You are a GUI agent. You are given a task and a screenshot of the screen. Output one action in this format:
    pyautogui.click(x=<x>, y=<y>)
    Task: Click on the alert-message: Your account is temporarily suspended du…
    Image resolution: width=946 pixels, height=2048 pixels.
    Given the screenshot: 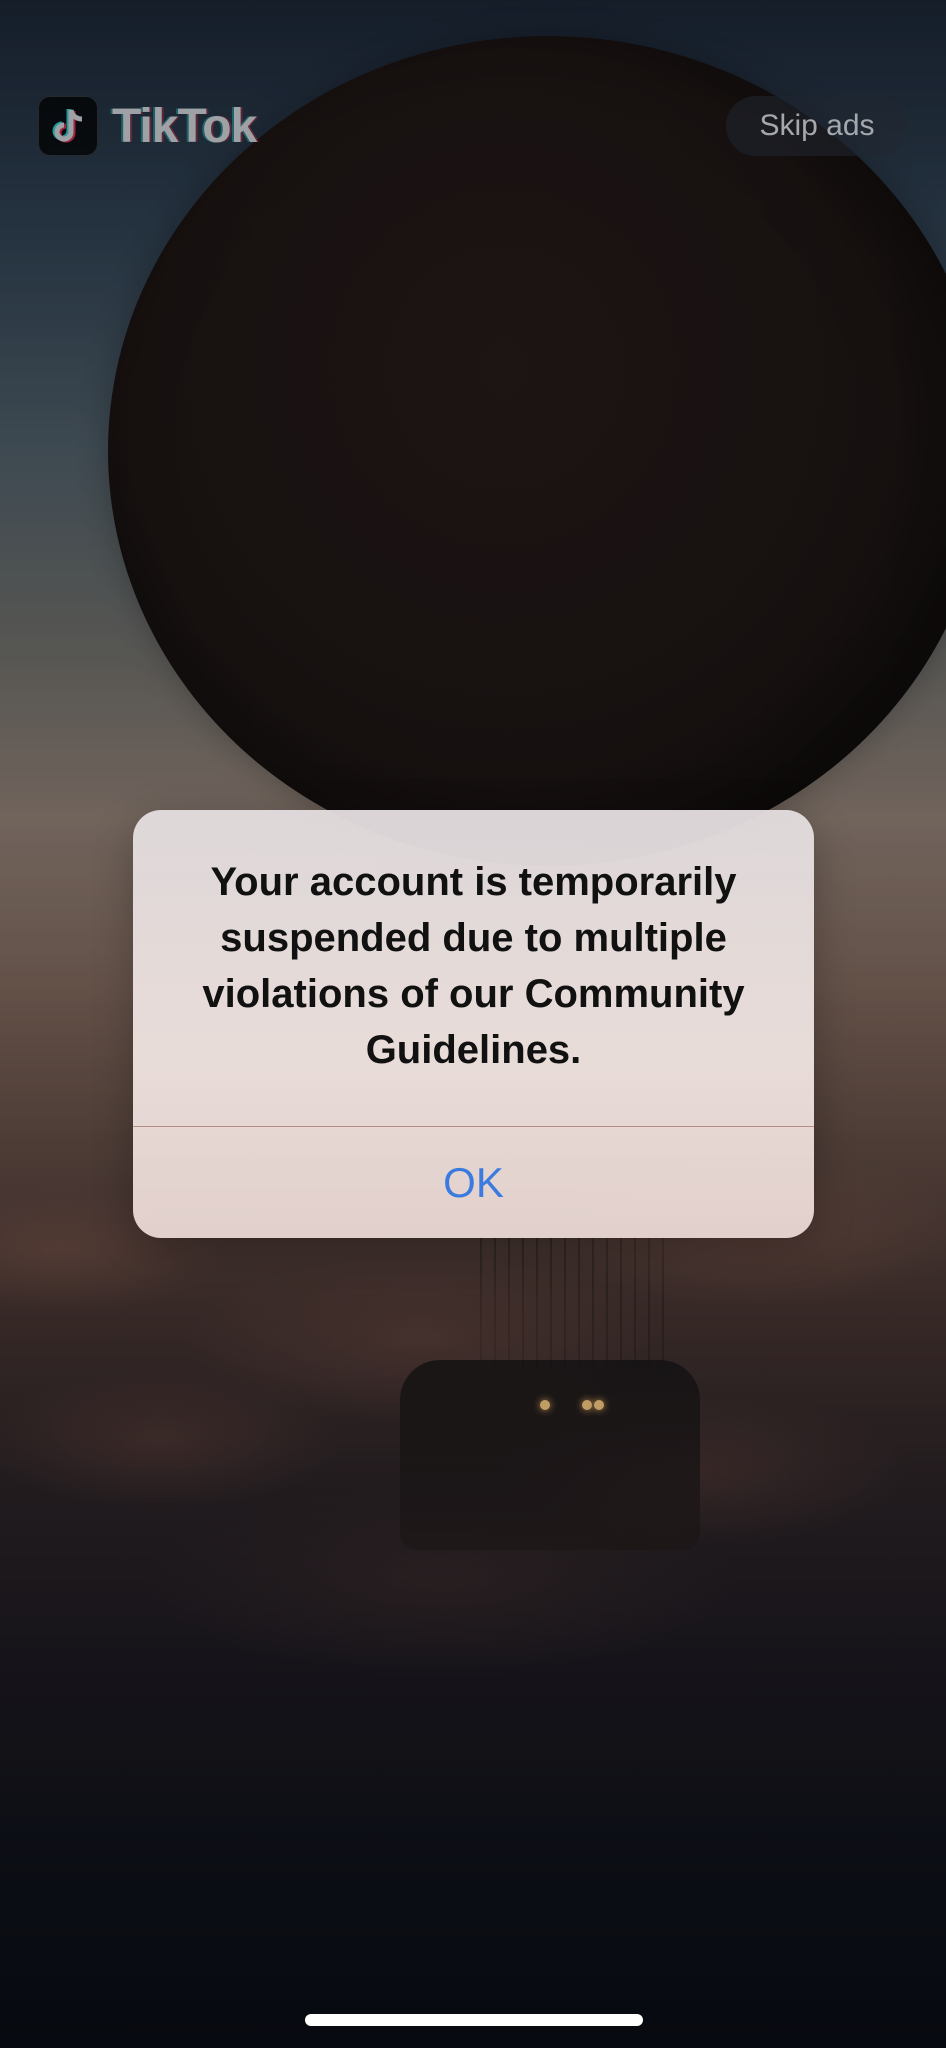 What is the action you would take?
    pyautogui.click(x=473, y=966)
    